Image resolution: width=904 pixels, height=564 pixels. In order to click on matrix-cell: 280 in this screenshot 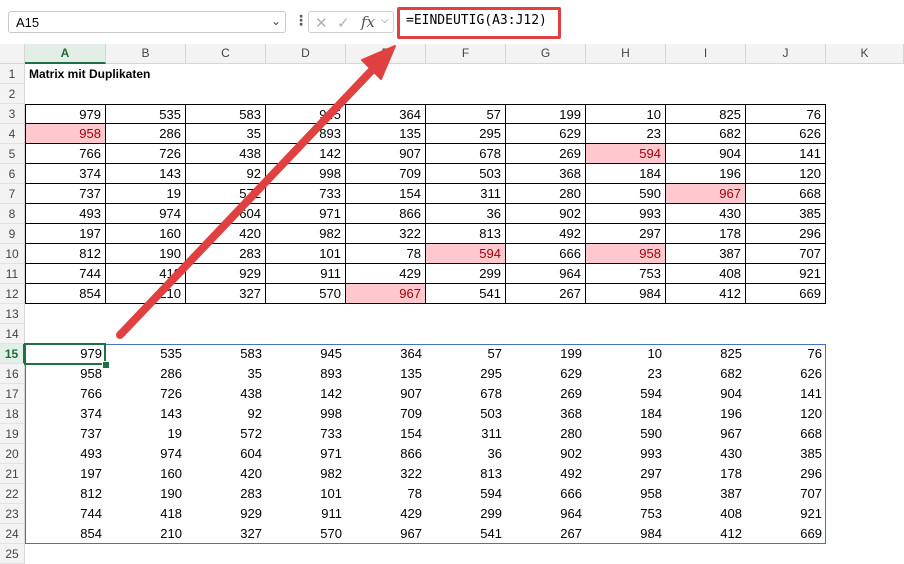, I will do `click(546, 194)`.